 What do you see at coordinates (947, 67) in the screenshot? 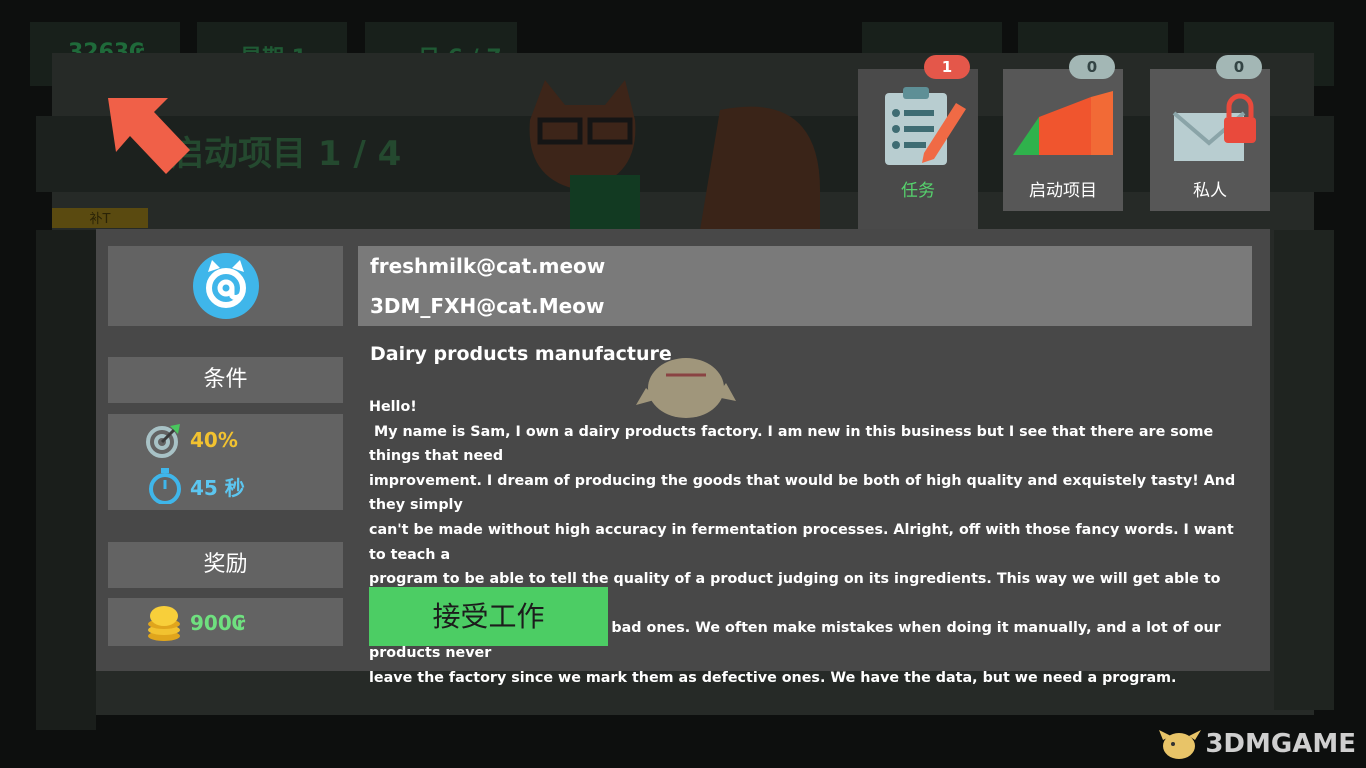
I see `tasks-badge: 1` at bounding box center [947, 67].